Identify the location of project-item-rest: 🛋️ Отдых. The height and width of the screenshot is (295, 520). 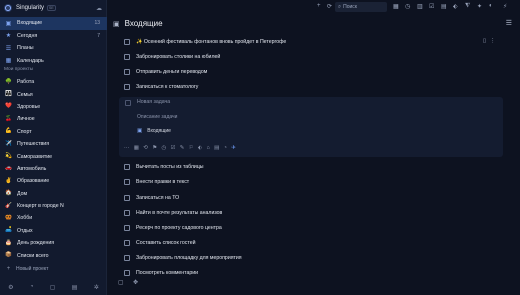
(53, 231).